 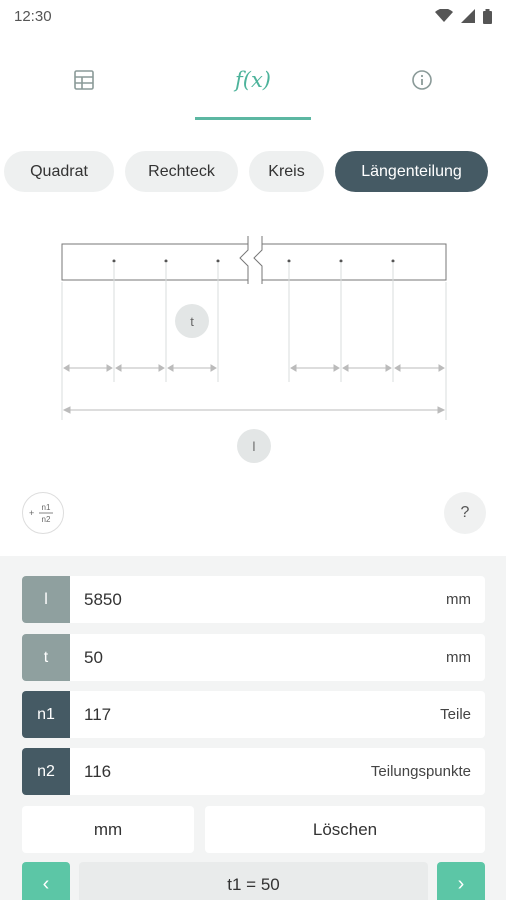 What do you see at coordinates (254, 368) in the screenshot?
I see `segment-dimensions` at bounding box center [254, 368].